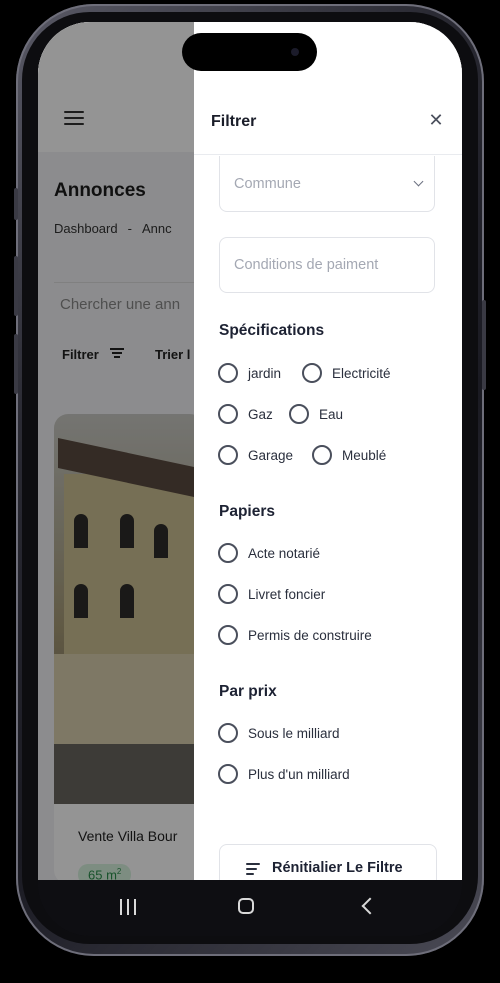 The image size is (500, 983). I want to click on option-sous-le-milliard: Sous le milliard, so click(279, 733).